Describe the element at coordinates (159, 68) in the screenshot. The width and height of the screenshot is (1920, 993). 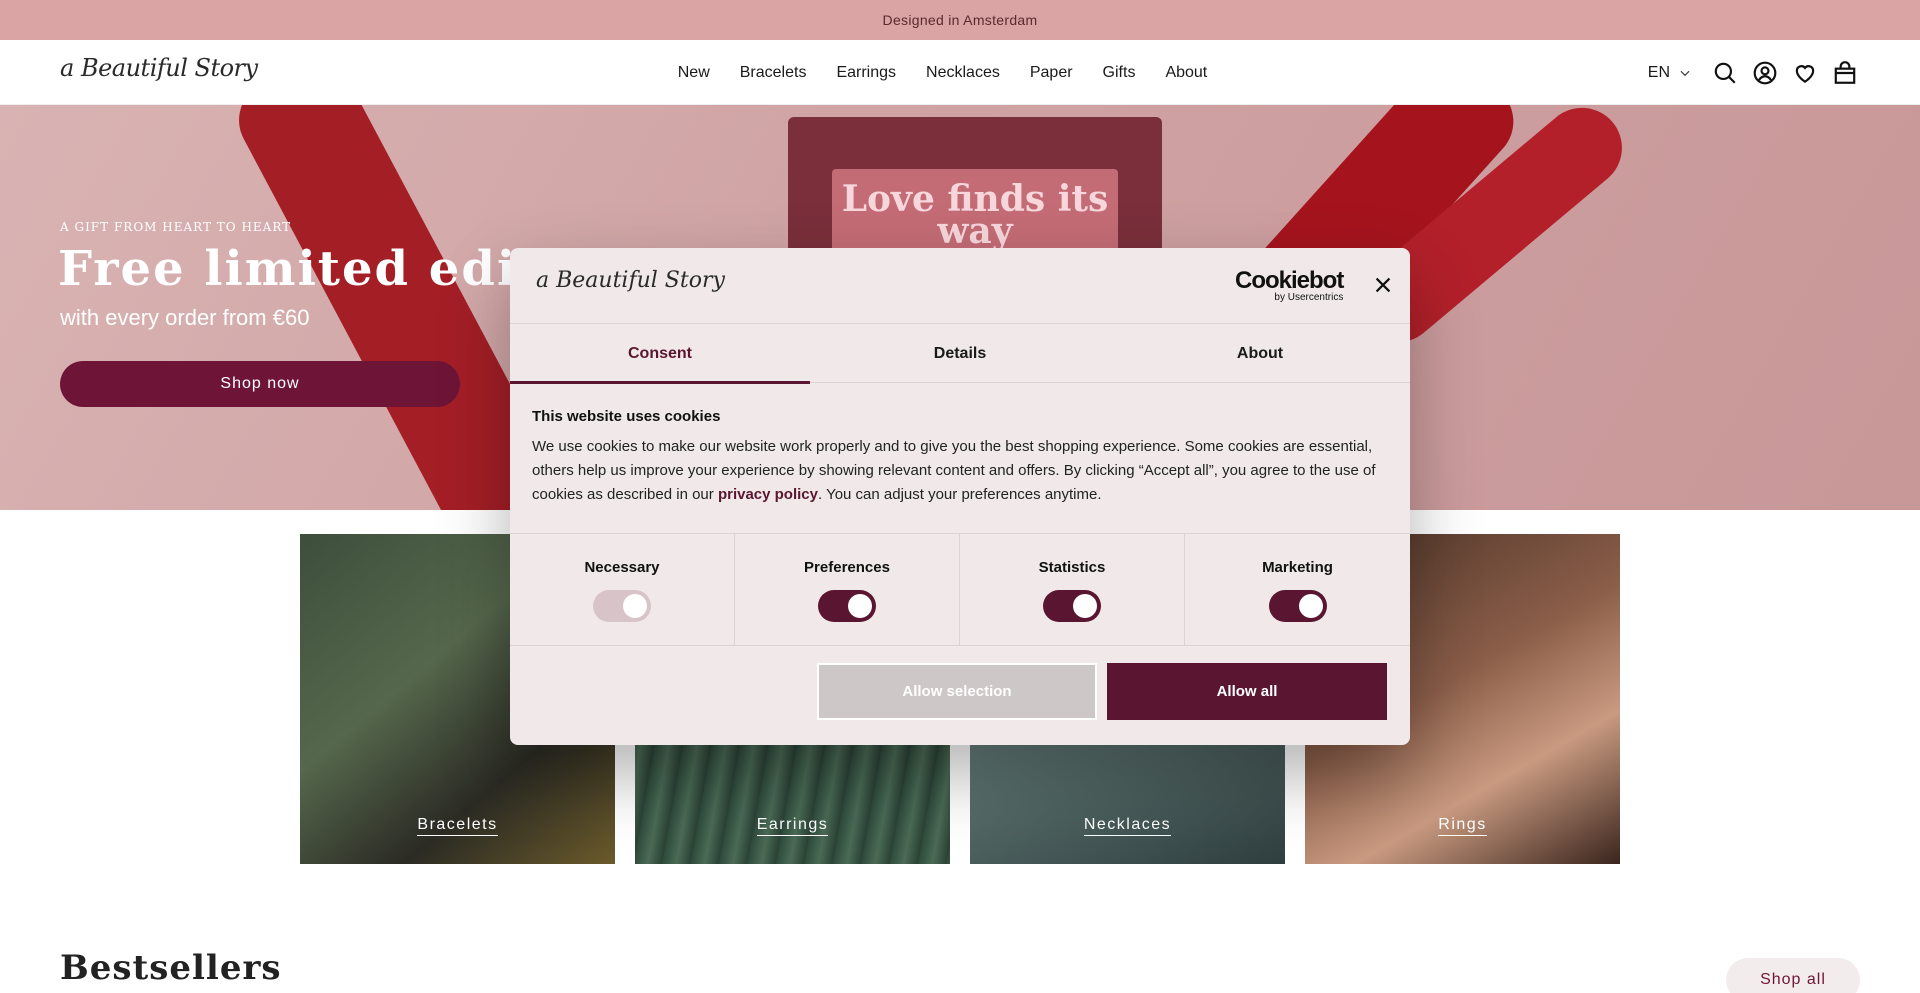
I see `site-logo: a Beautiful Story` at that location.